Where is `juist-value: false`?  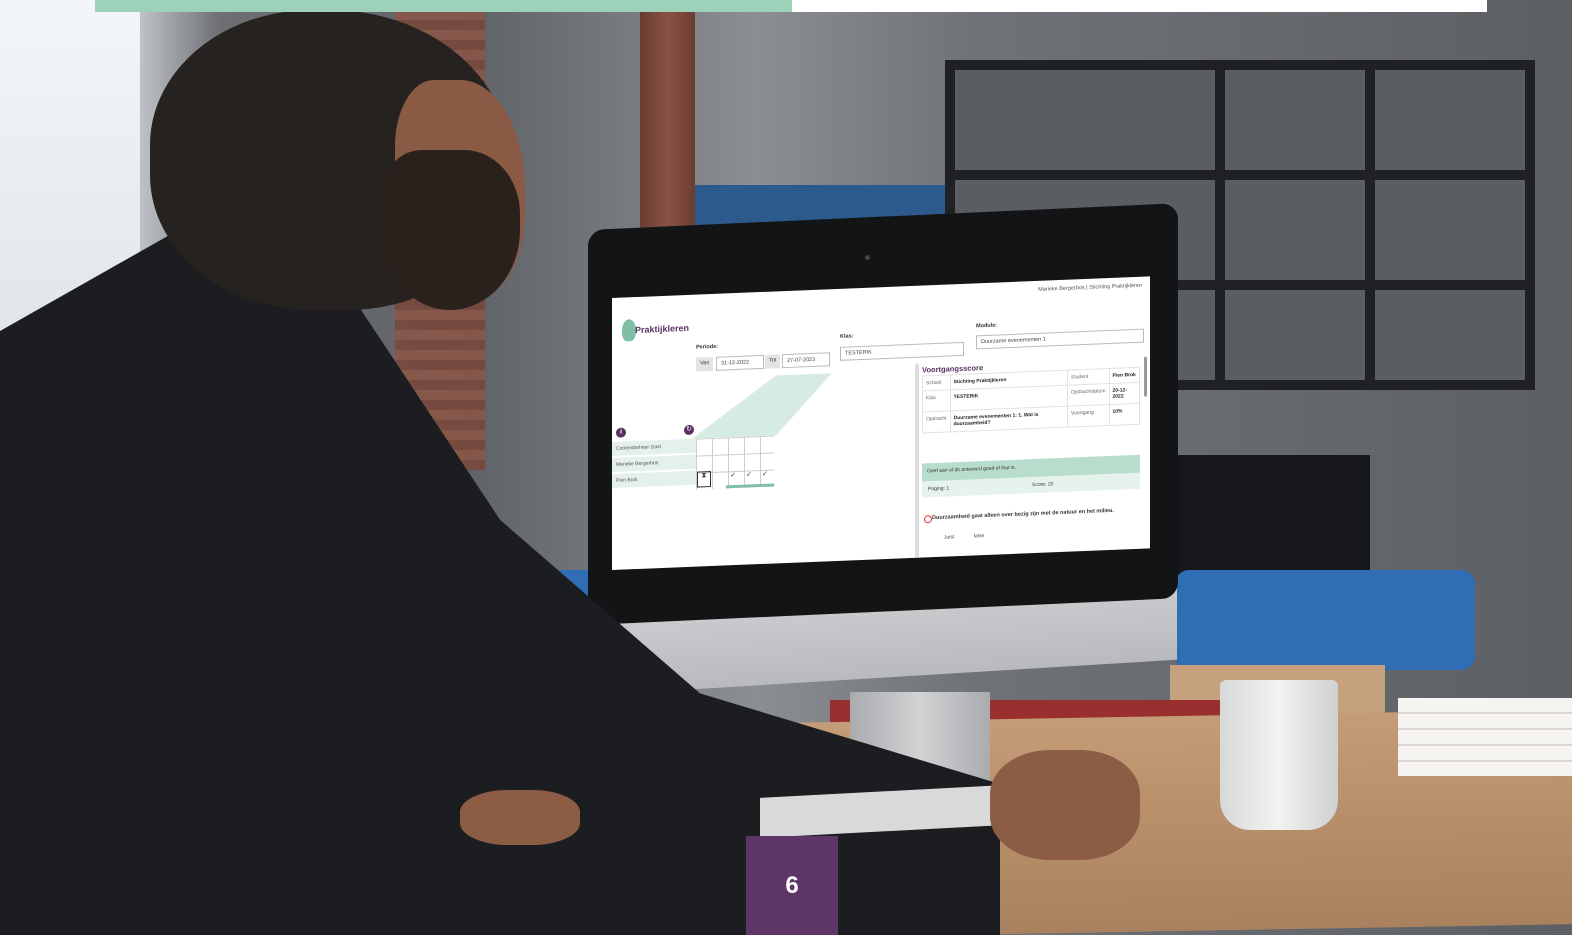 juist-value: false is located at coordinates (979, 536).